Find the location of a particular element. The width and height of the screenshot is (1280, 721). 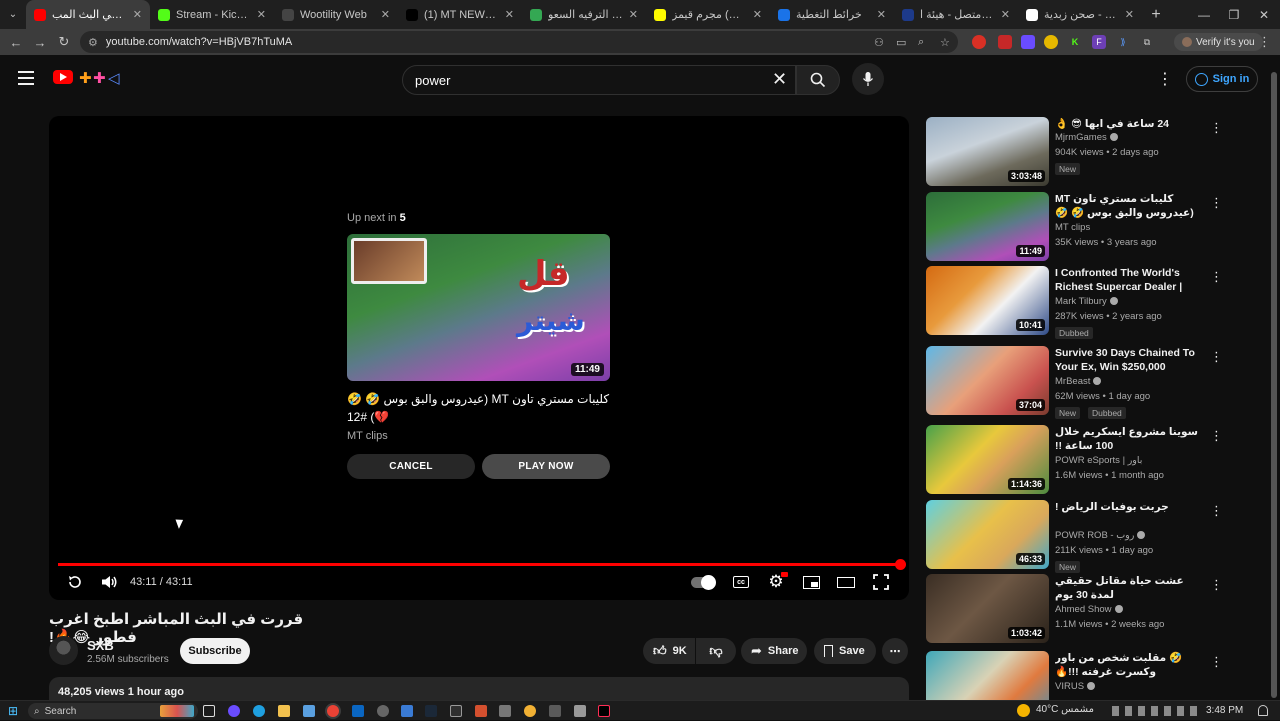

app-icon-calc is located at coordinates (555, 711).